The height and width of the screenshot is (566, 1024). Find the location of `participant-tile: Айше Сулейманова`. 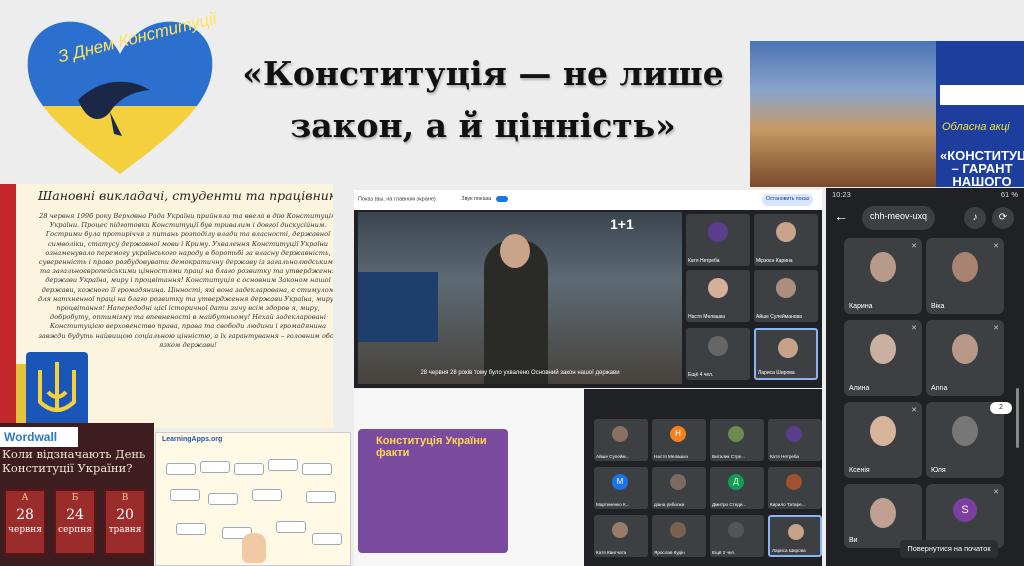

participant-tile: Айше Сулейманова is located at coordinates (786, 296).